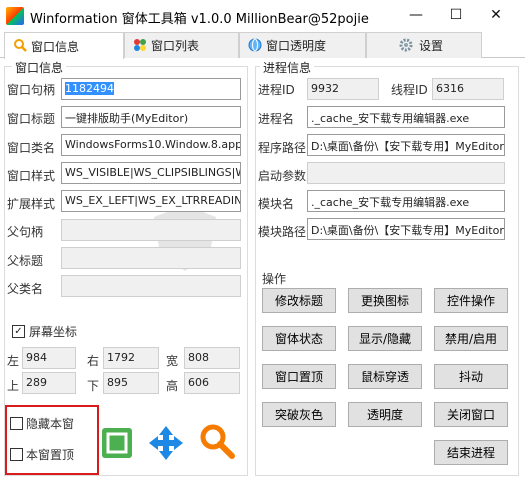 The height and width of the screenshot is (482, 525). What do you see at coordinates (151, 258) in the screenshot?
I see `parent-title-field` at bounding box center [151, 258].